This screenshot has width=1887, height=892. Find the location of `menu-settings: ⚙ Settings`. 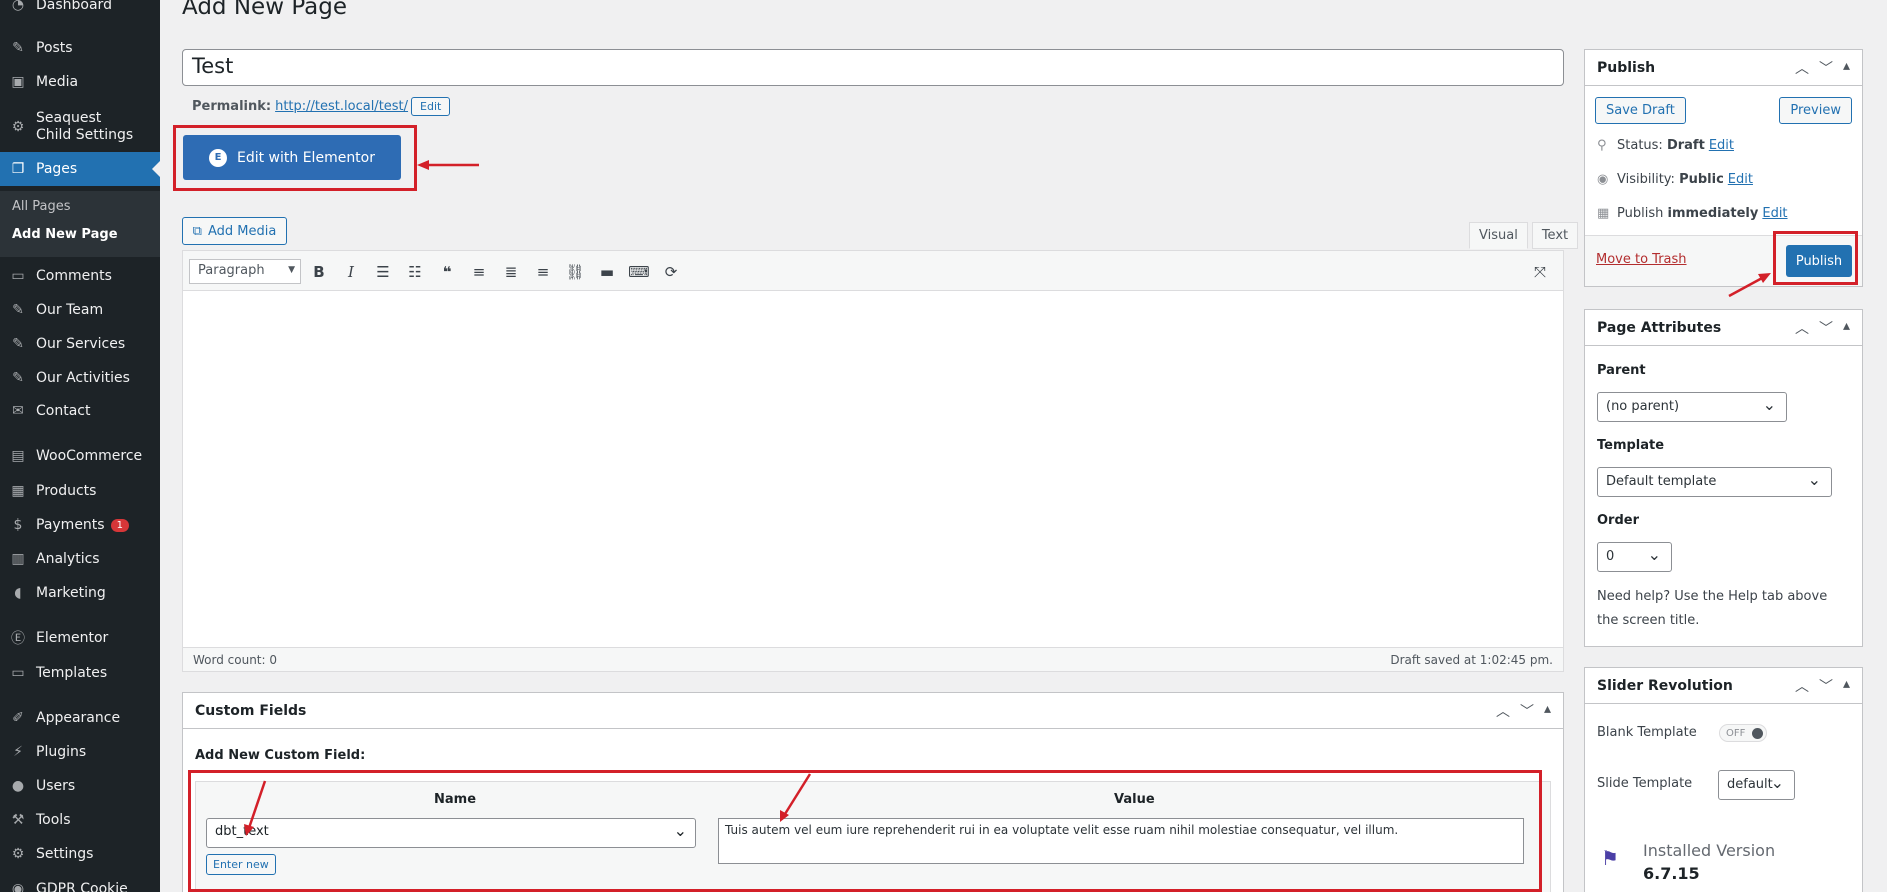

menu-settings: ⚙ Settings is located at coordinates (80, 854).